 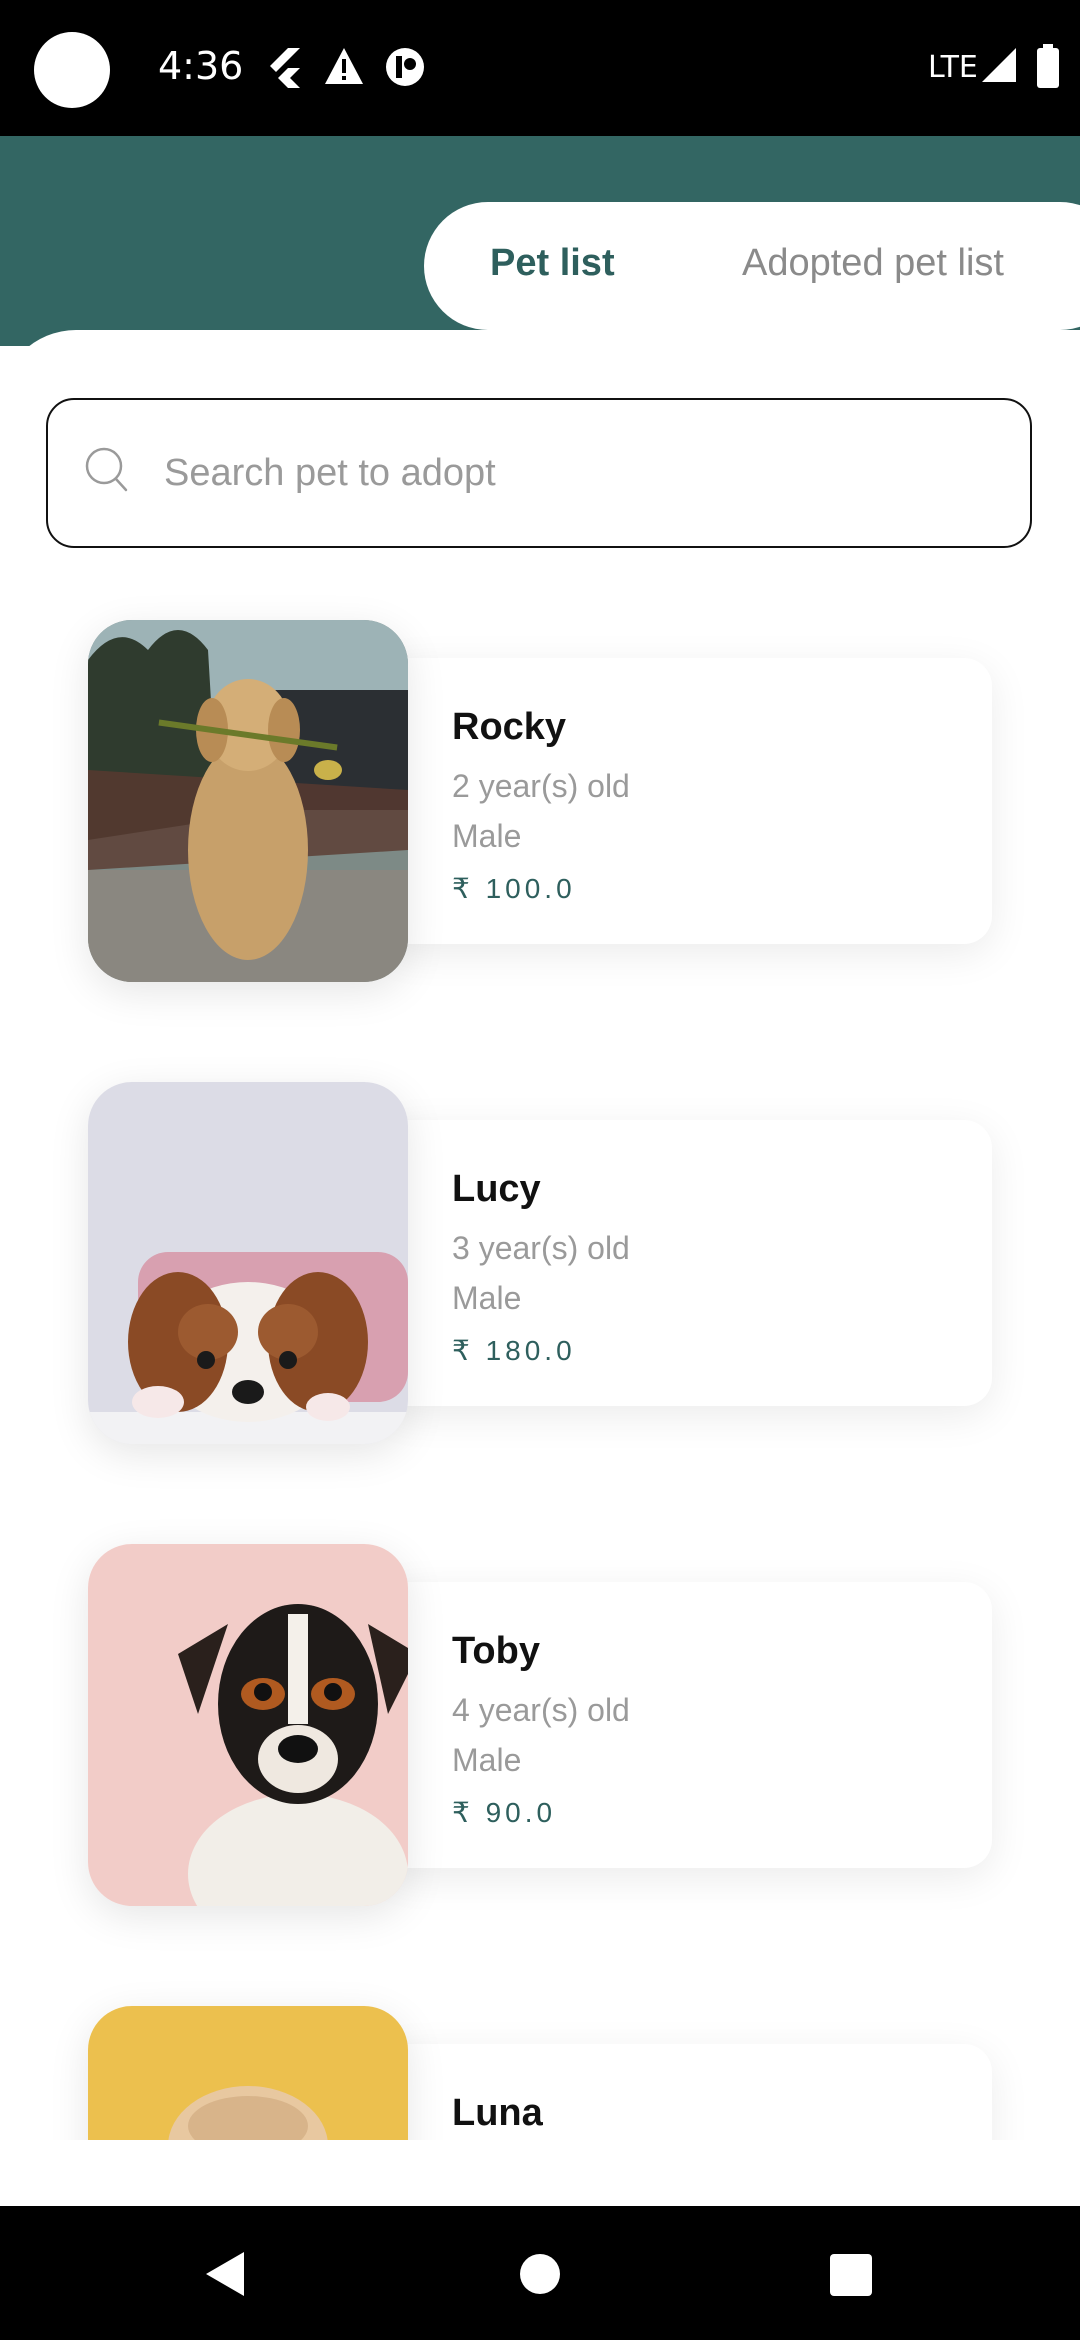 What do you see at coordinates (509, 727) in the screenshot?
I see `pet-name: Rocky` at bounding box center [509, 727].